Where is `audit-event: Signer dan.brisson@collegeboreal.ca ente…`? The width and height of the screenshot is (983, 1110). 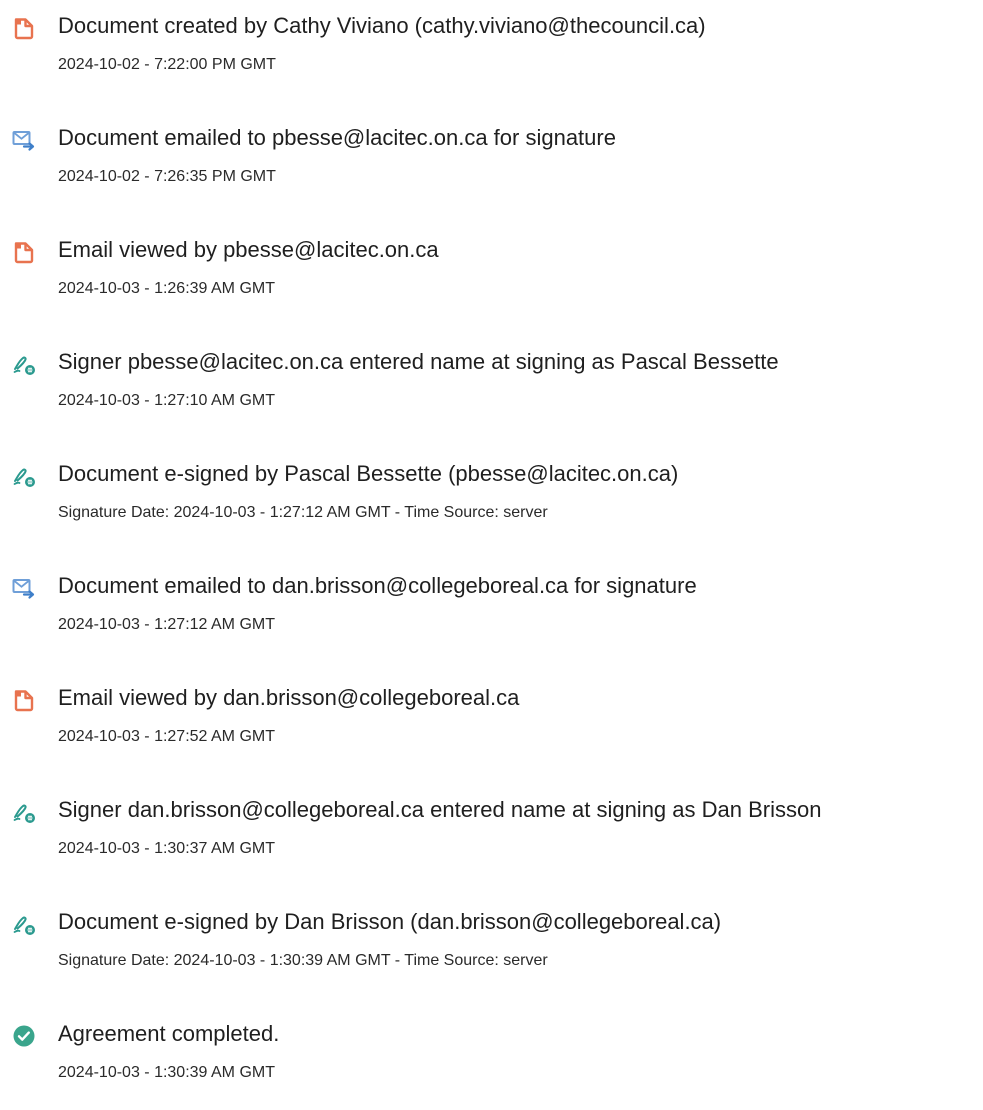 audit-event: Signer dan.brisson@collegeboreal.ca ente… is located at coordinates (491, 841).